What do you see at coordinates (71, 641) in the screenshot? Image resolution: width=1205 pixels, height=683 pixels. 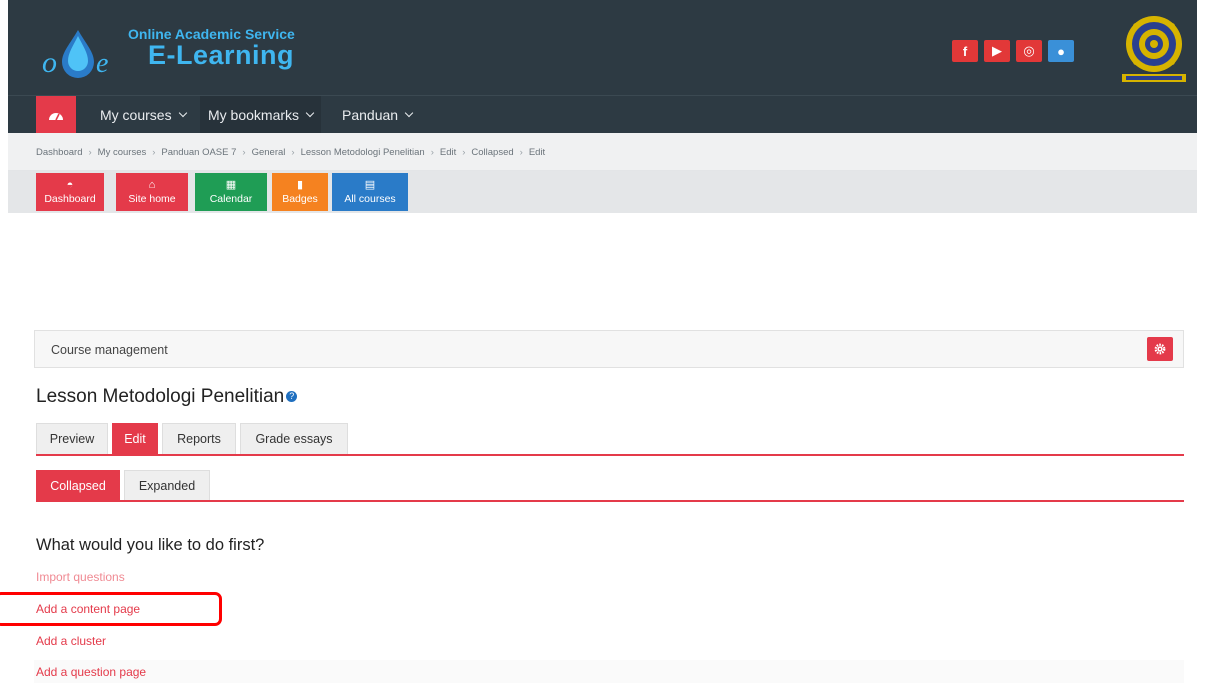 I see `add-cluster-link: Add a cluster` at bounding box center [71, 641].